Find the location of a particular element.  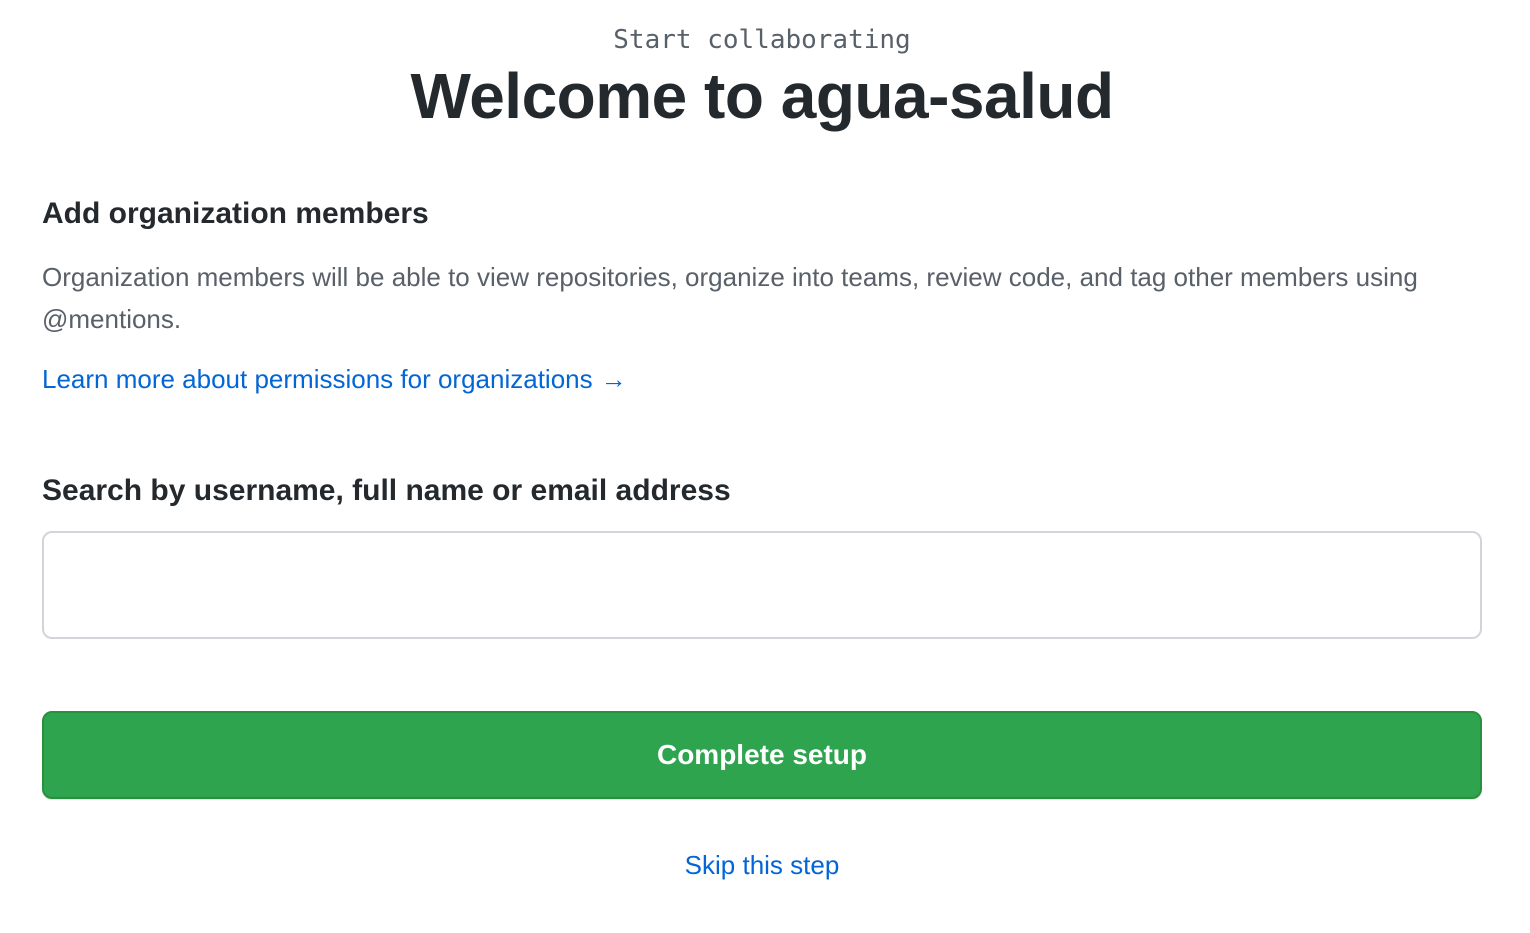

arrow-right-icon: → is located at coordinates (613, 379).